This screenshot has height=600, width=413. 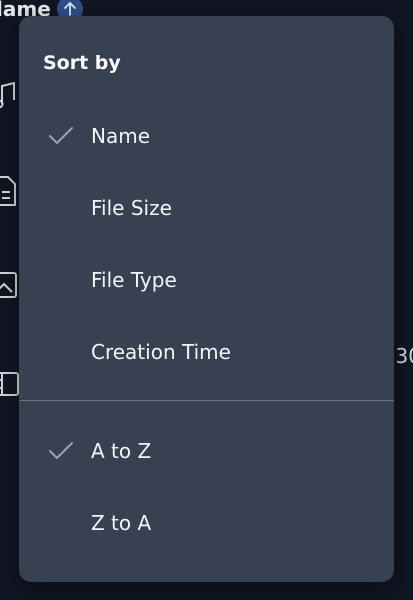 I want to click on image-icon, so click(x=8, y=285).